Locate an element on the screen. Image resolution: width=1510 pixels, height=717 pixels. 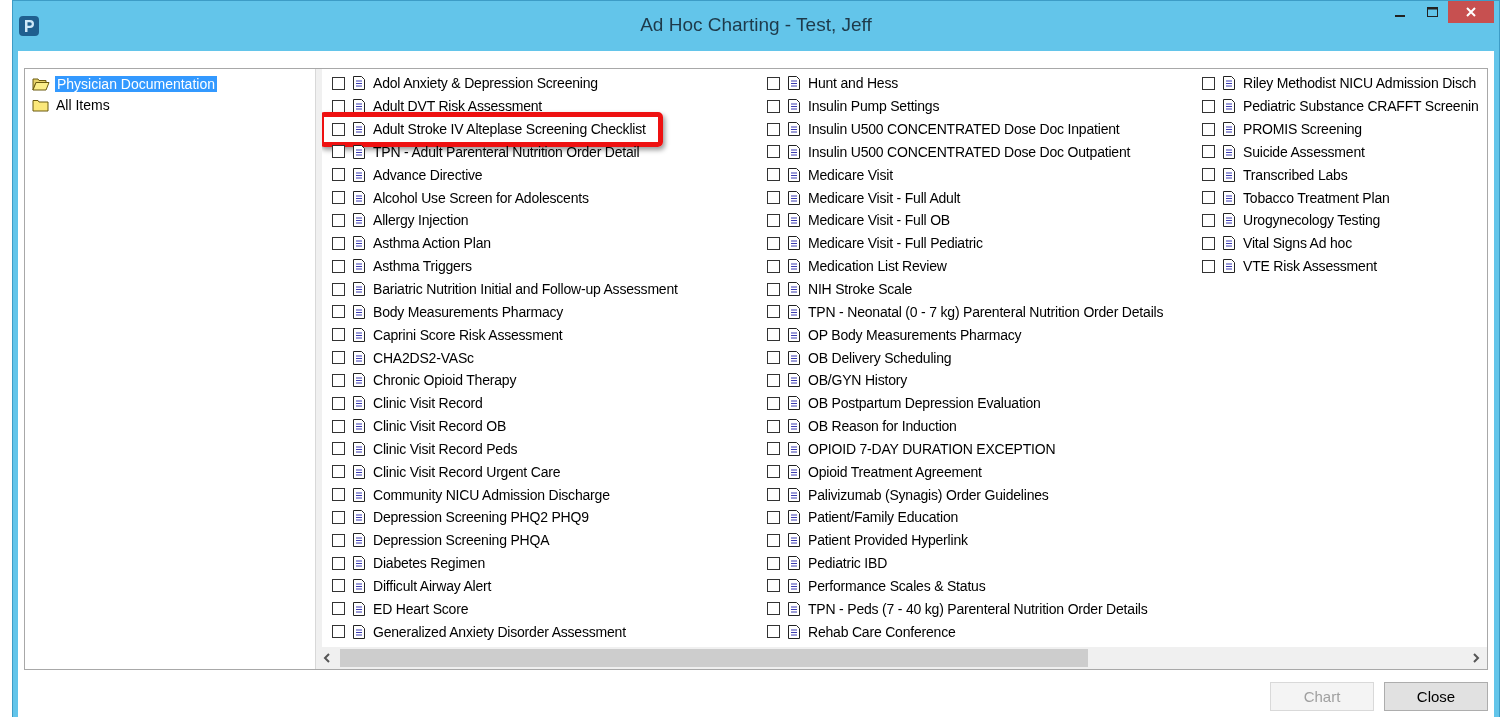
form-name: OB/GYN History is located at coordinates (858, 380).